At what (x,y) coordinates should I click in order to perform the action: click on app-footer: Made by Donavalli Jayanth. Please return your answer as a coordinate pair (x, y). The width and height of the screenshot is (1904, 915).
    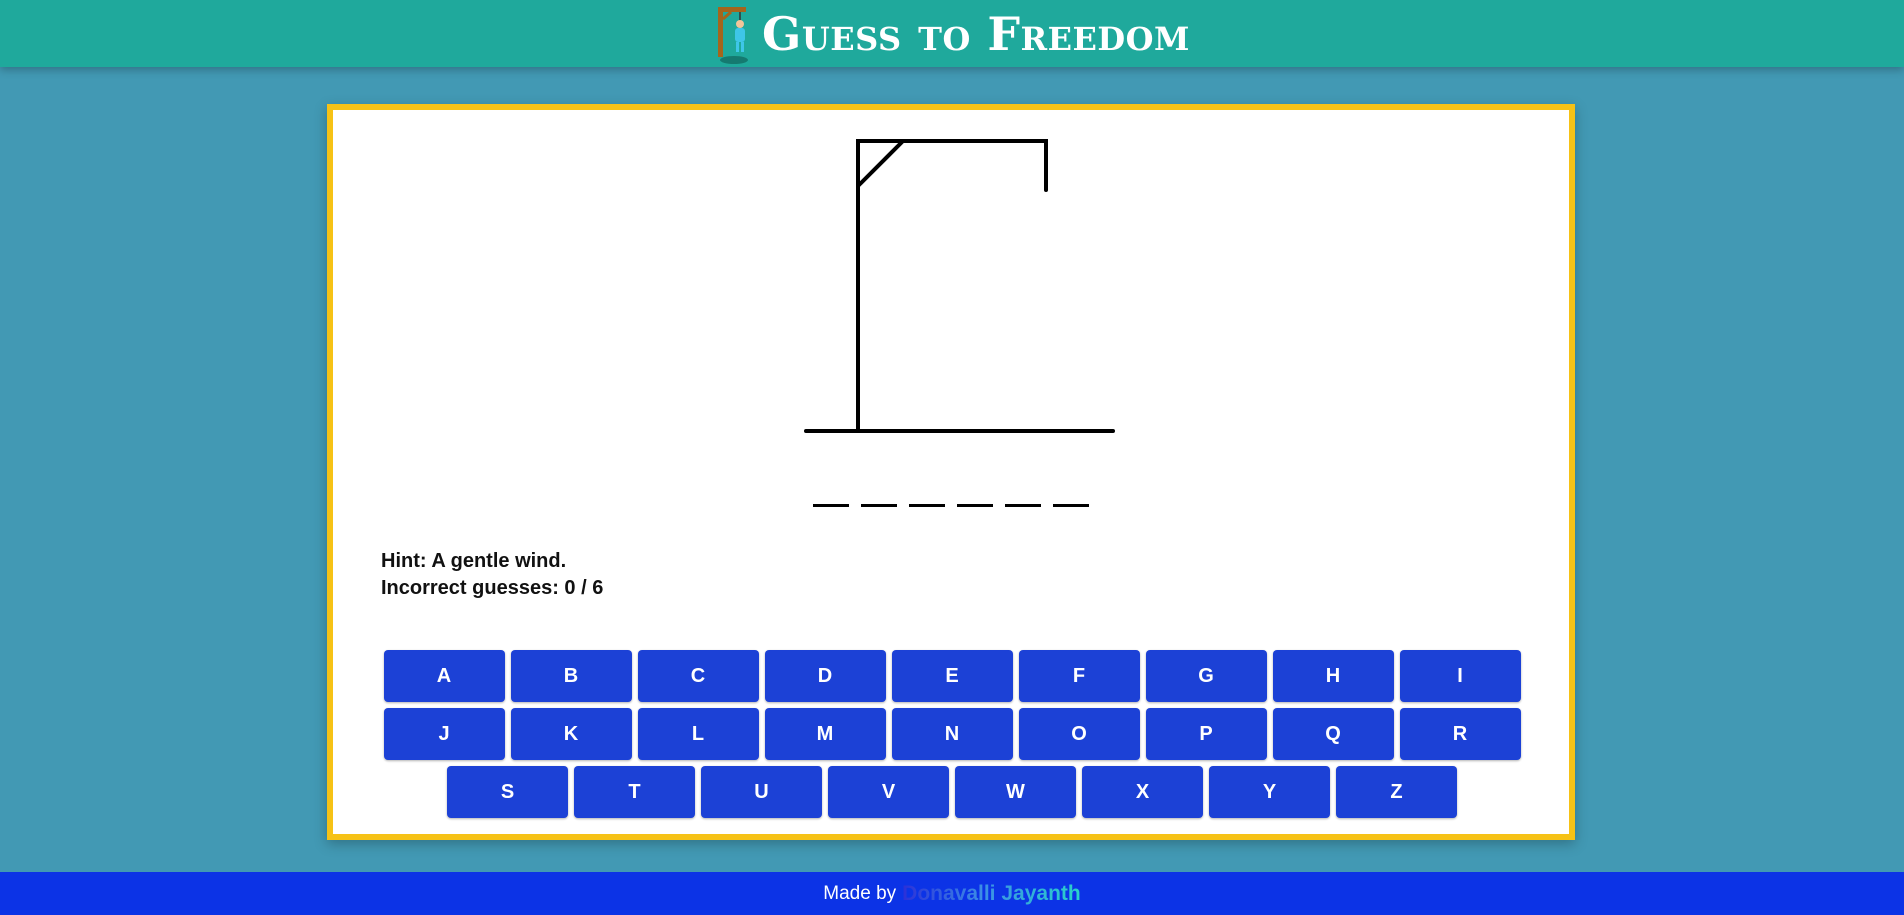
    Looking at the image, I should click on (952, 893).